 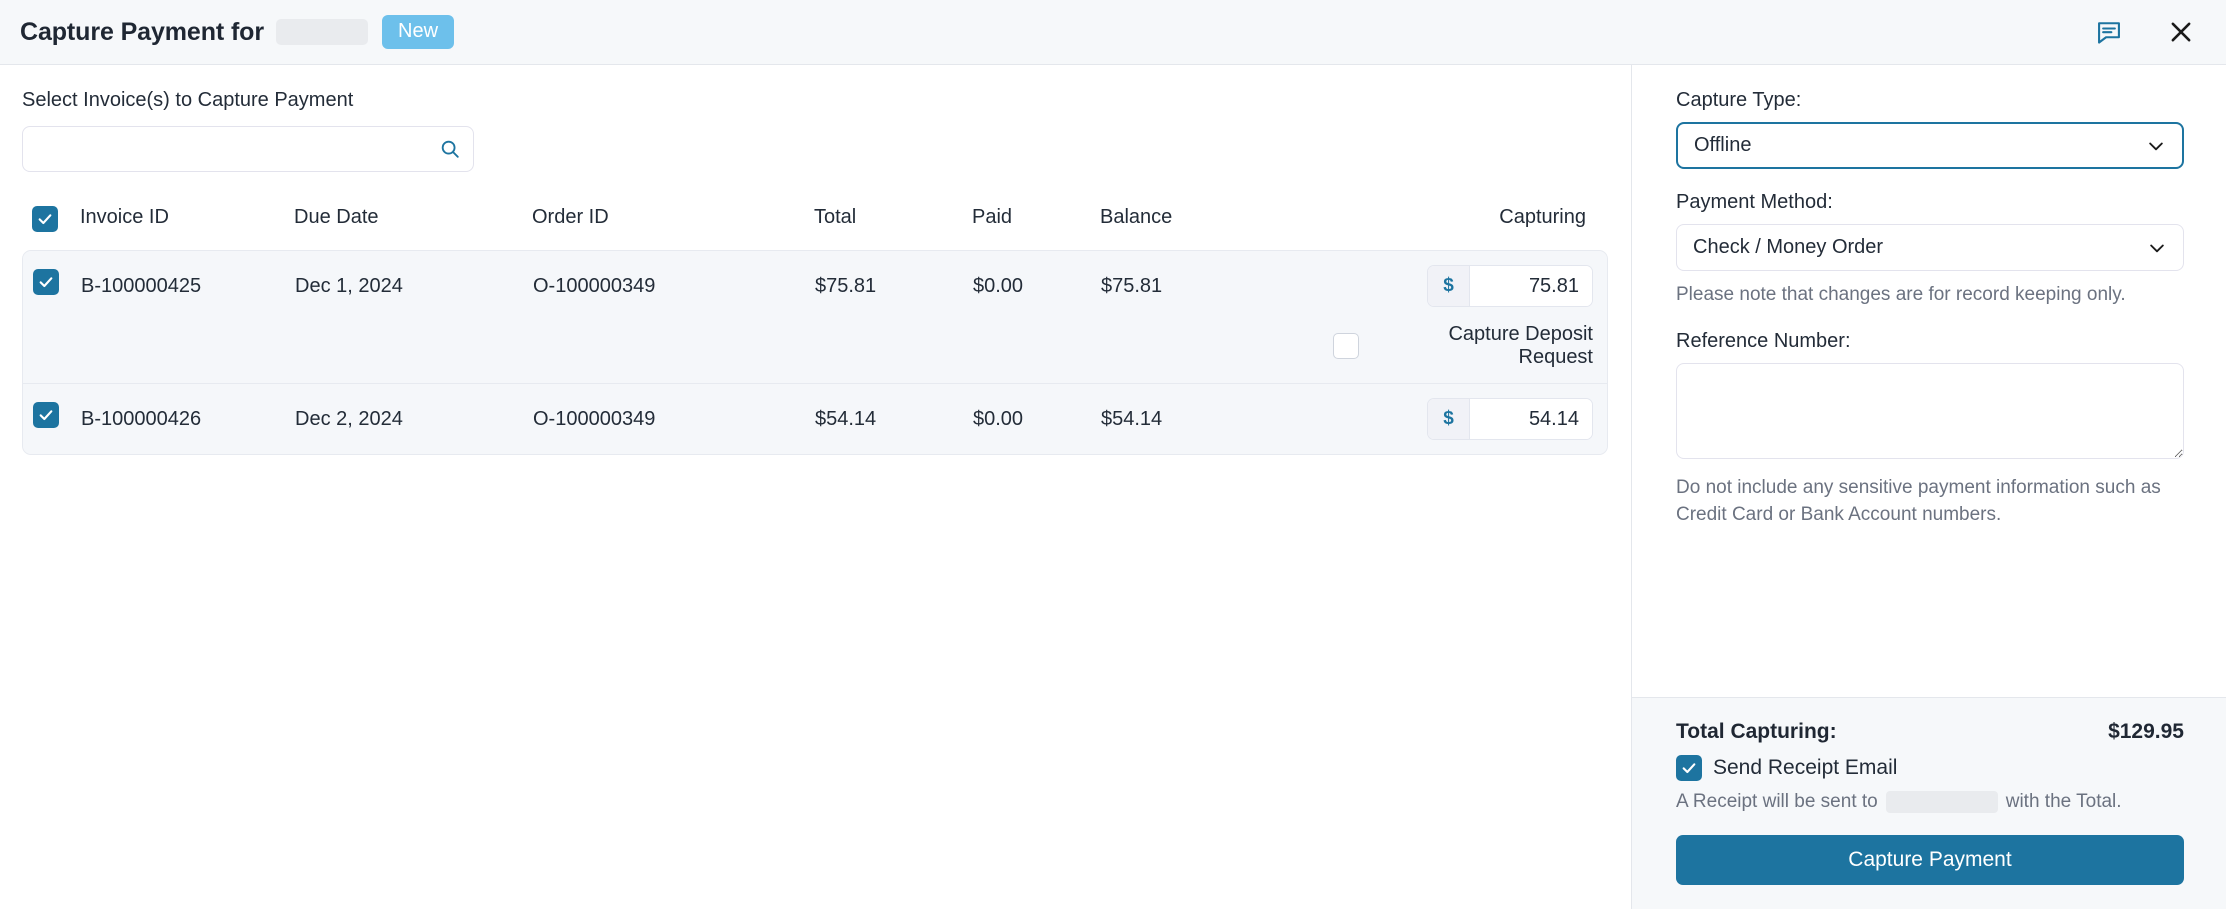 I want to click on column-header-balance: Balance, so click(x=1136, y=216).